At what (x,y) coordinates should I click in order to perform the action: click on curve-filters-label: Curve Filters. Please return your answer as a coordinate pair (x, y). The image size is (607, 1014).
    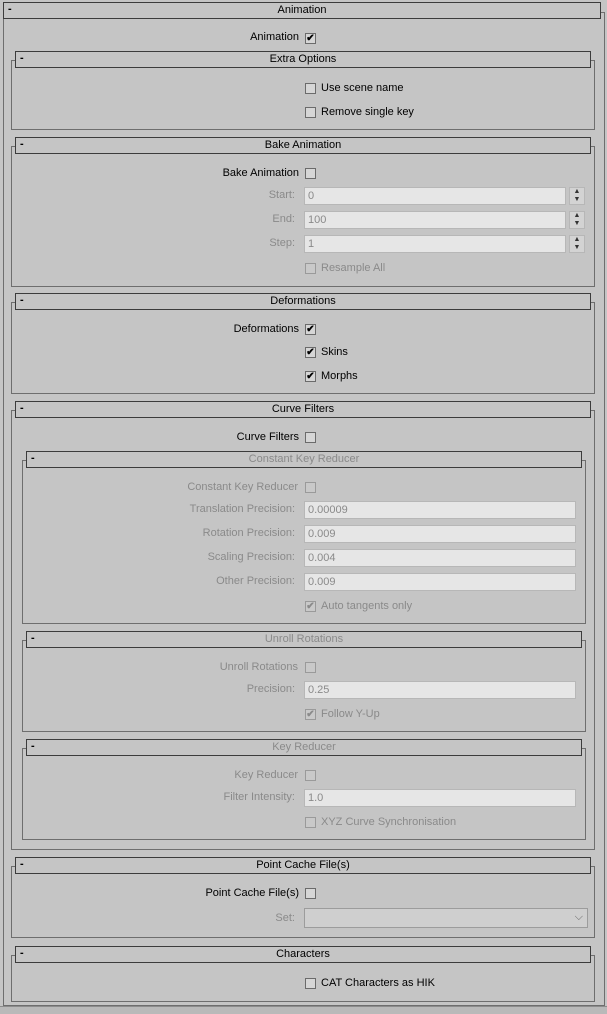
    Looking at the image, I should click on (267, 437).